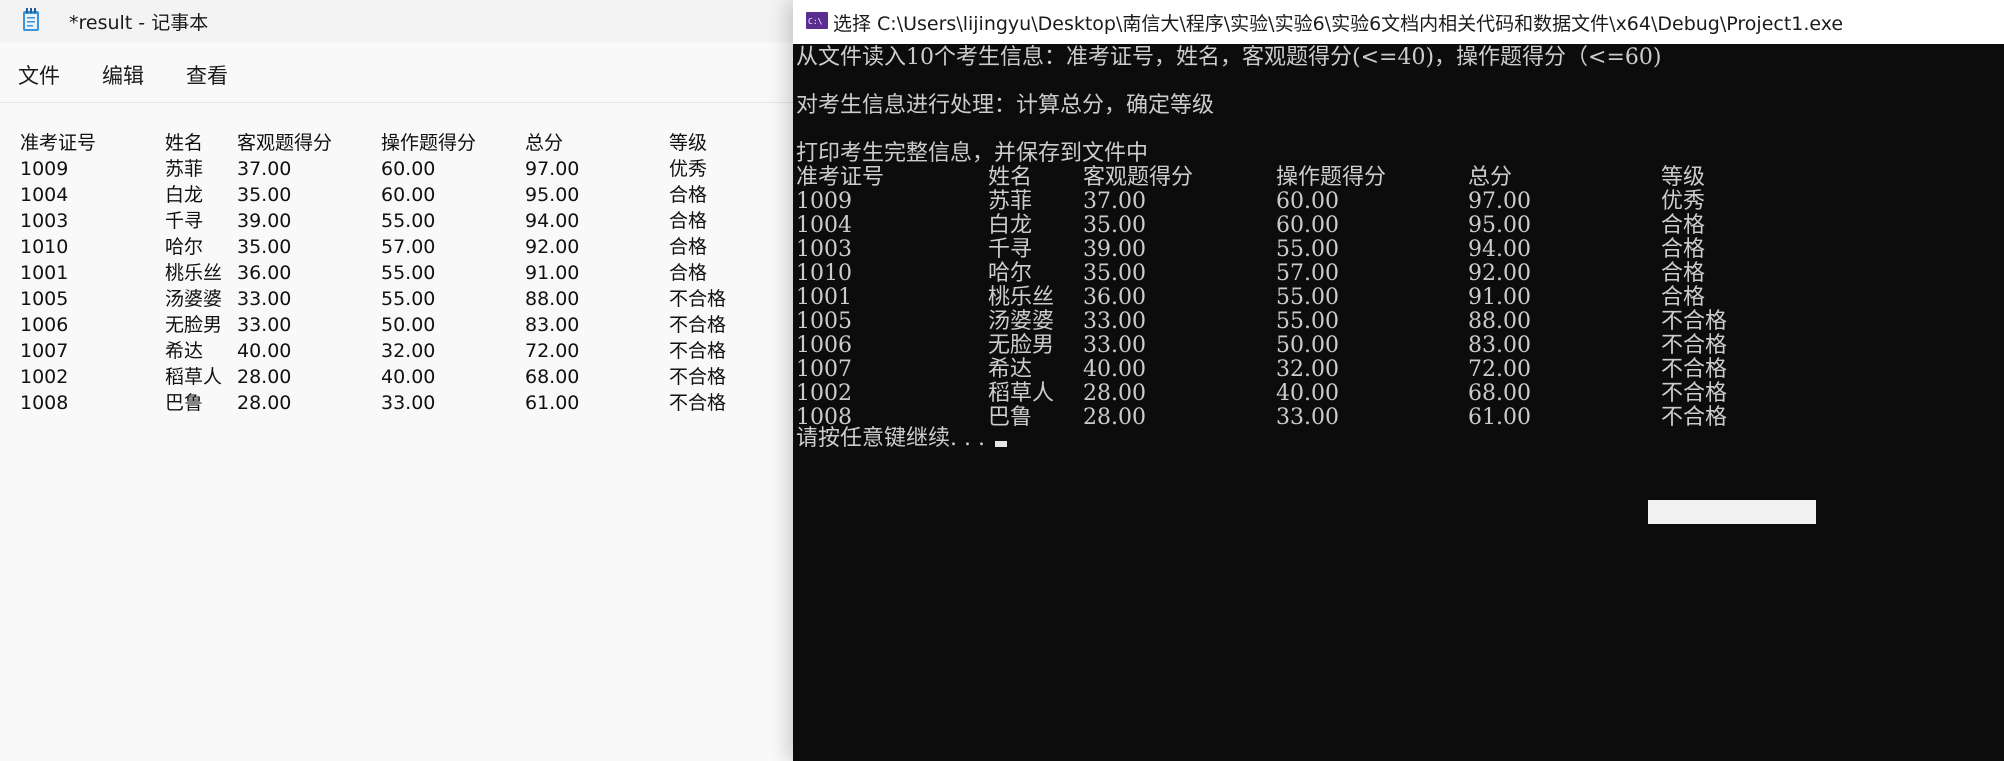 The width and height of the screenshot is (2004, 761). What do you see at coordinates (552, 273) in the screenshot?
I see `notepad-cell: 91.00` at bounding box center [552, 273].